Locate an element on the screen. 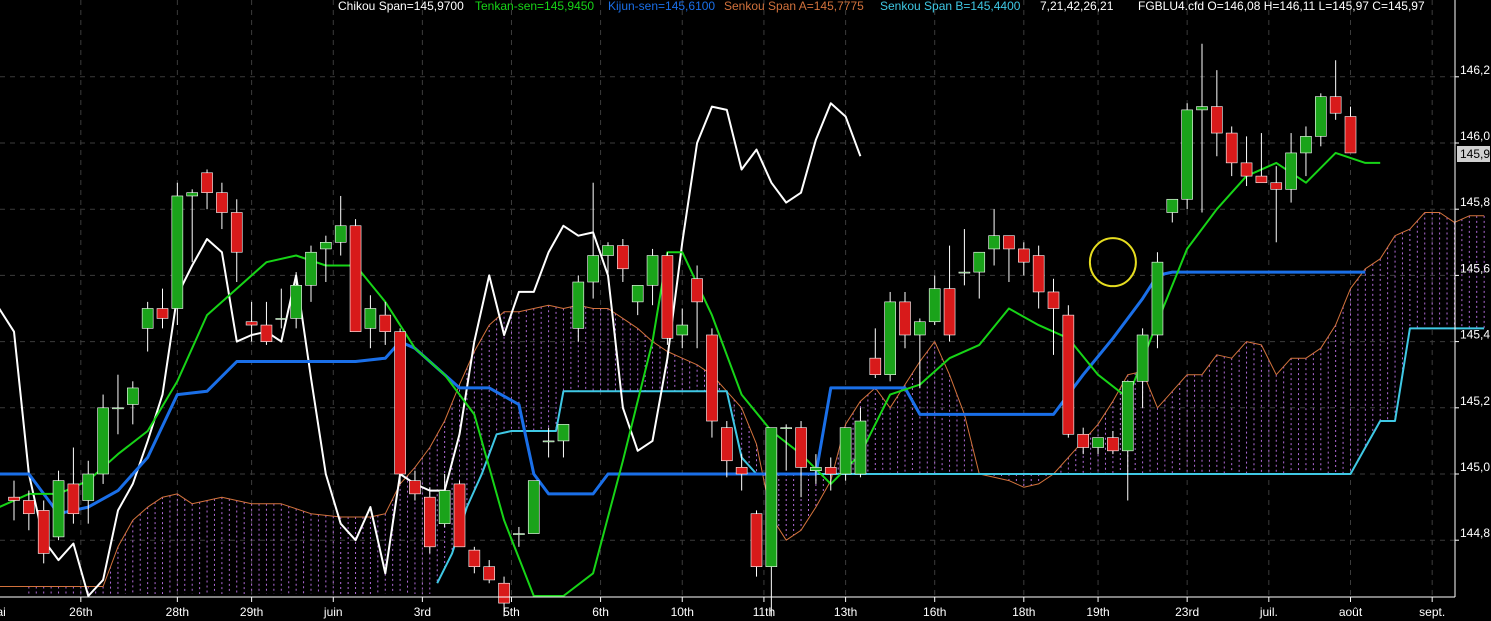 The height and width of the screenshot is (621, 1491). x-tick-label: août is located at coordinates (1351, 612).